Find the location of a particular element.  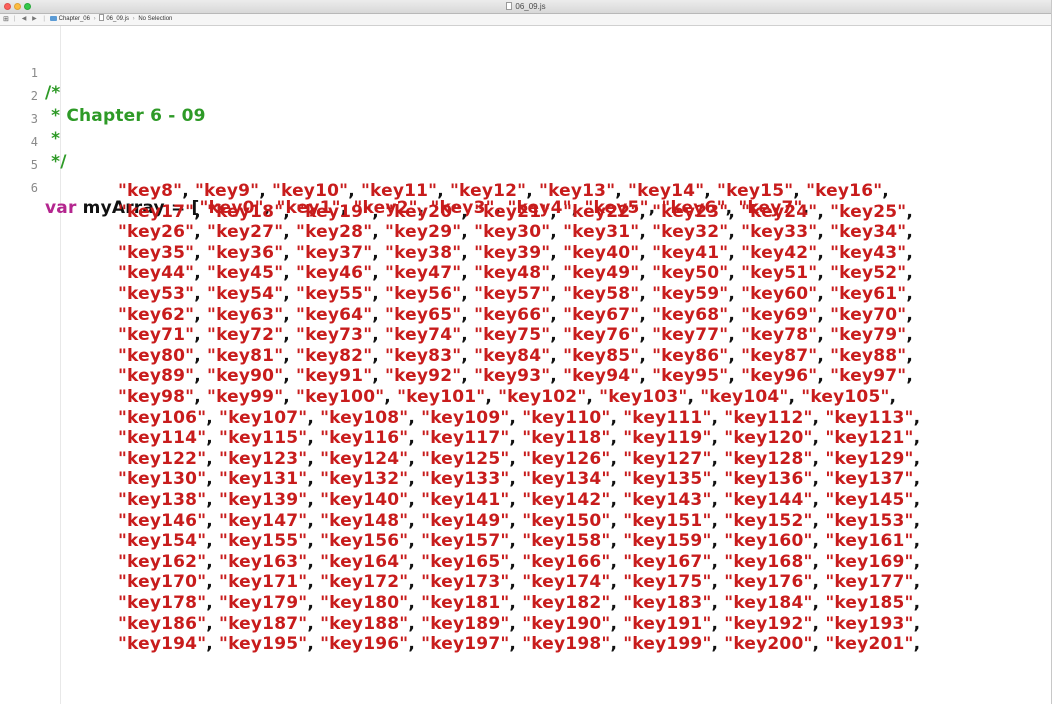

string-literal: "key138" is located at coordinates (162, 500).